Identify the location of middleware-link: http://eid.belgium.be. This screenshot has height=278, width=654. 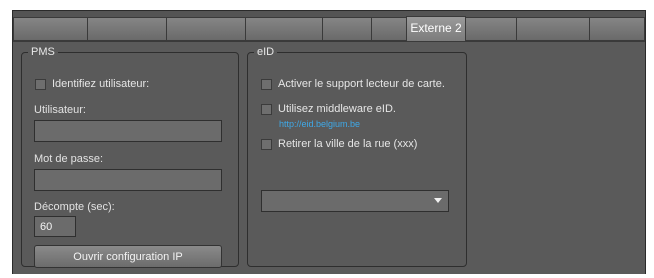
(319, 124).